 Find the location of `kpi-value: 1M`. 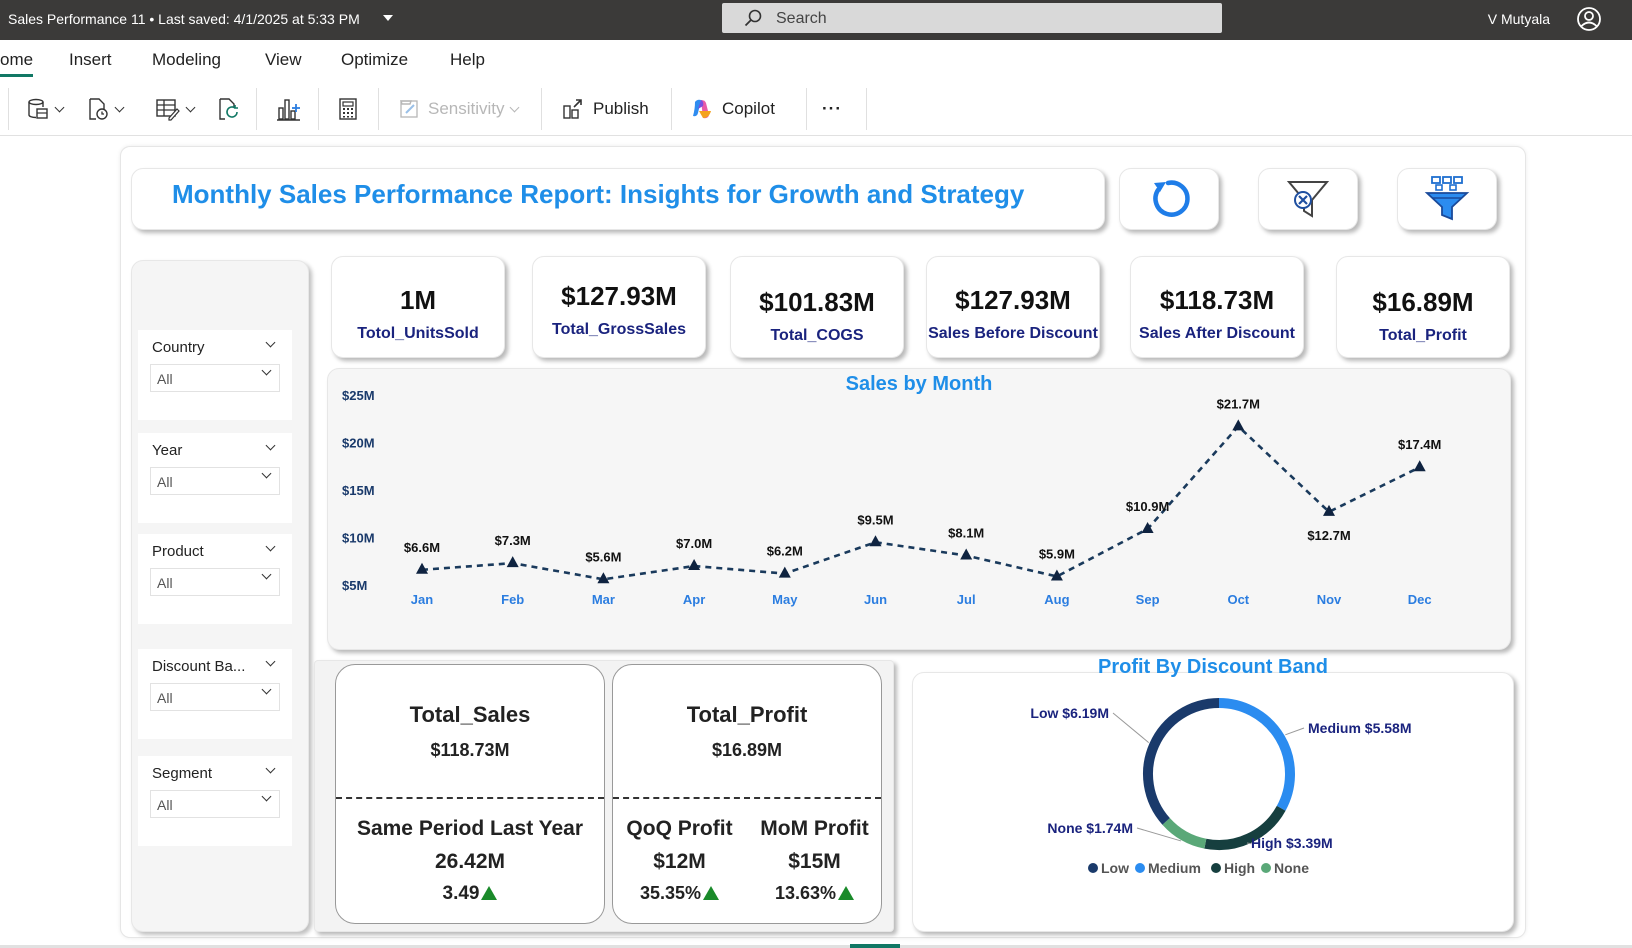

kpi-value: 1M is located at coordinates (418, 300).